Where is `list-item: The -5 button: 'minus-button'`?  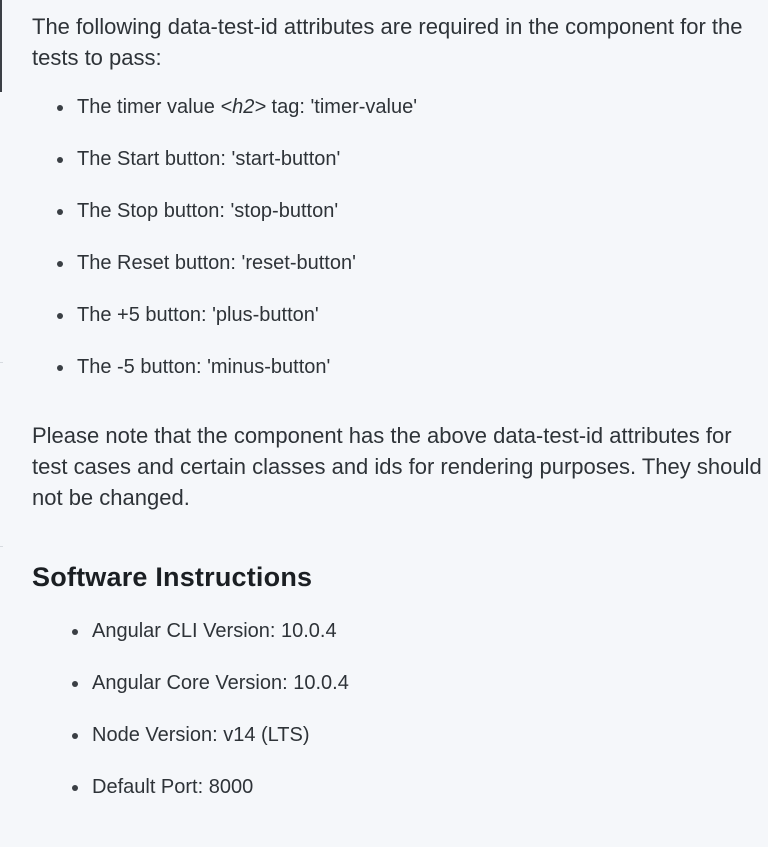
list-item: The -5 button: 'minus-button' is located at coordinates (397, 367).